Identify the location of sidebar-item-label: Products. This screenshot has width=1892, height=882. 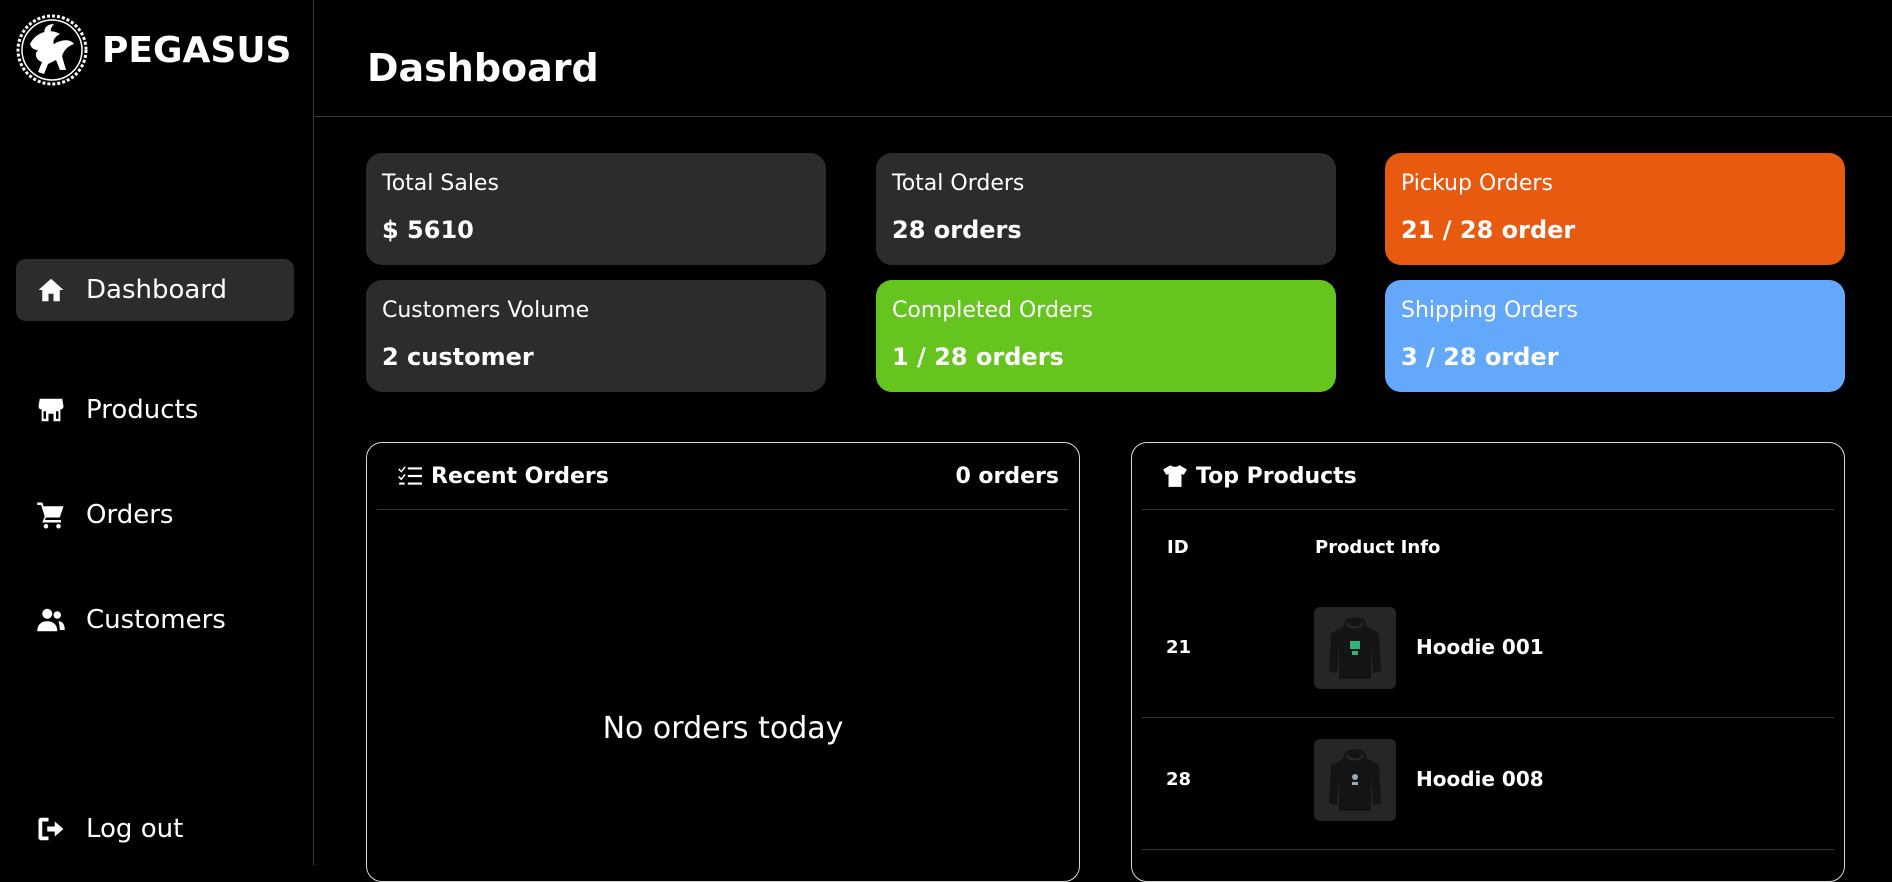
(142, 410).